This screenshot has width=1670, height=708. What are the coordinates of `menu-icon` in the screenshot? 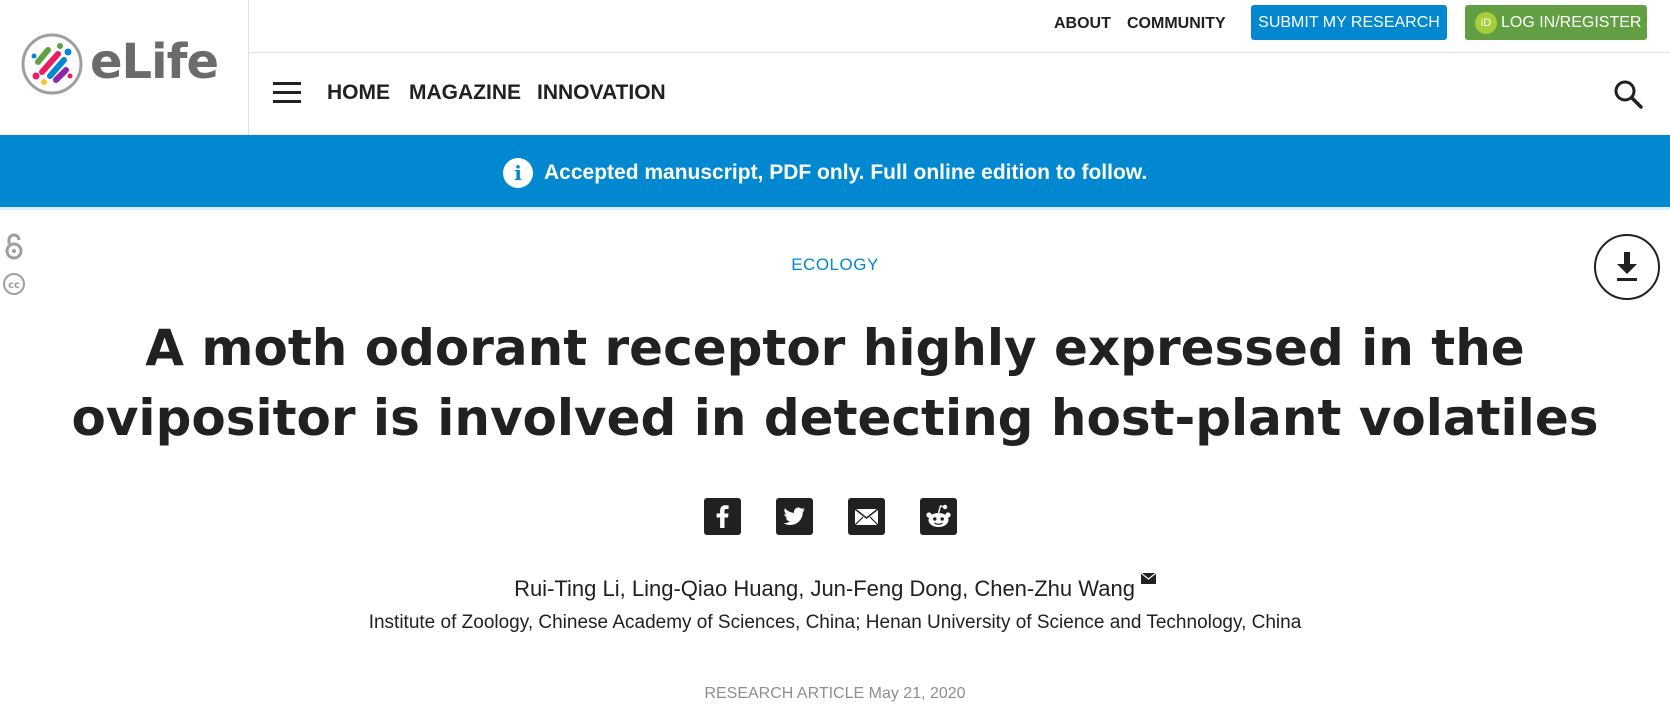 It's located at (287, 93).